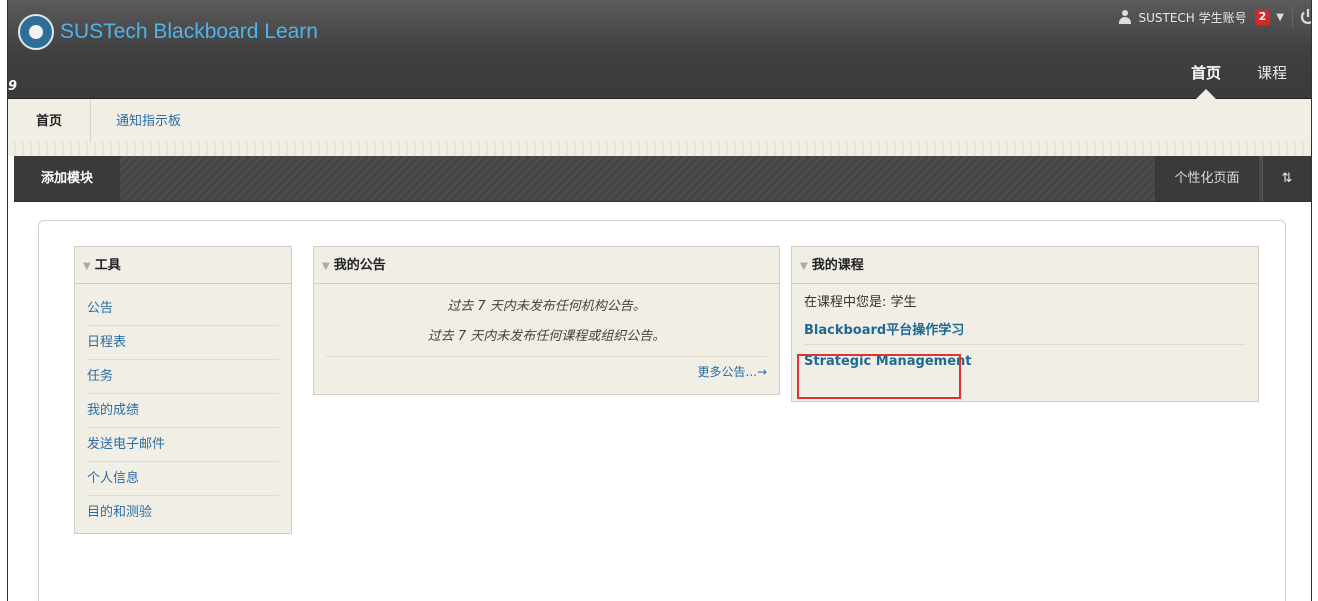 Image resolution: width=1318 pixels, height=601 pixels. I want to click on user-menu: SUSTECH 学生账号 2 ▼, so click(1214, 17).